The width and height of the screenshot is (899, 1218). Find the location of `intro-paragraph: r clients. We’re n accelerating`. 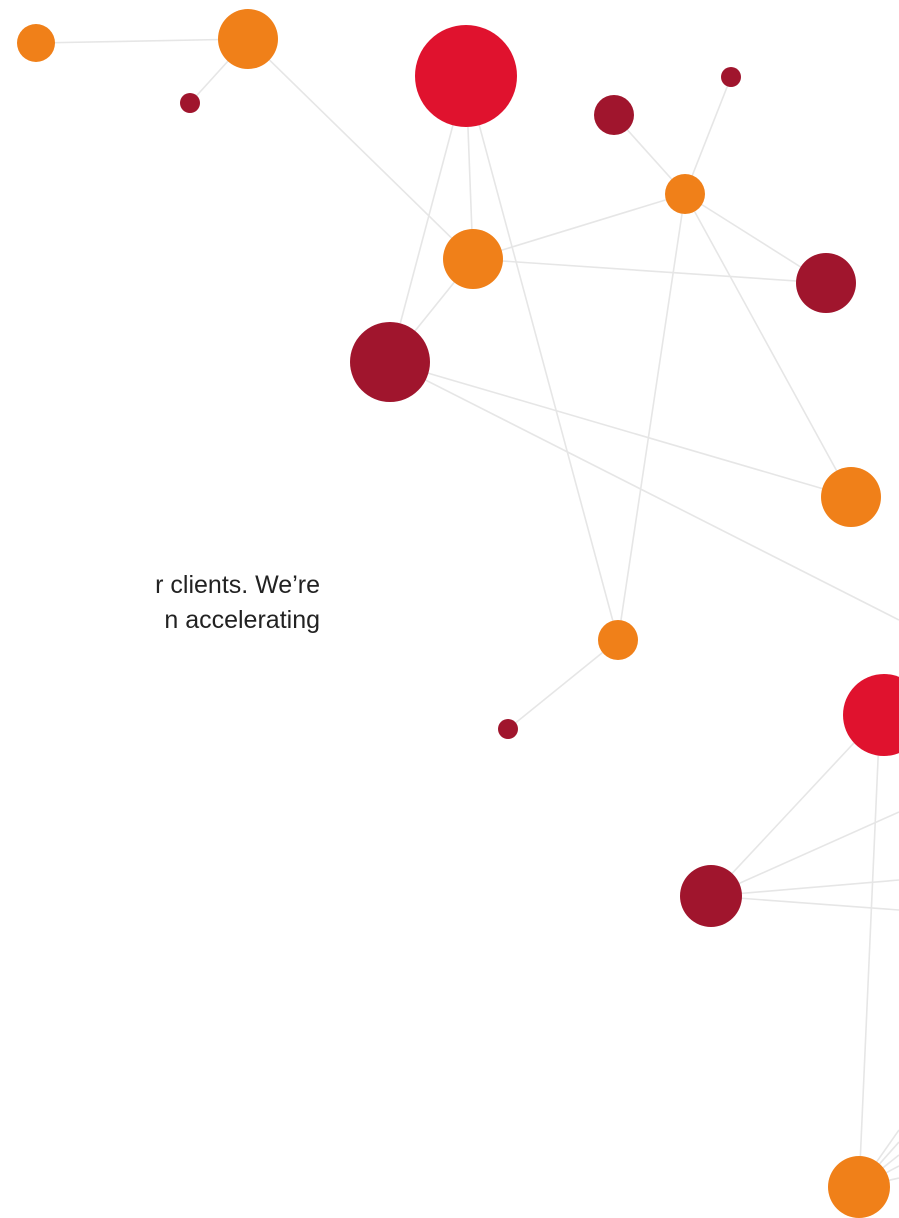

intro-paragraph: r clients. We’re n accelerating is located at coordinates (160, 603).